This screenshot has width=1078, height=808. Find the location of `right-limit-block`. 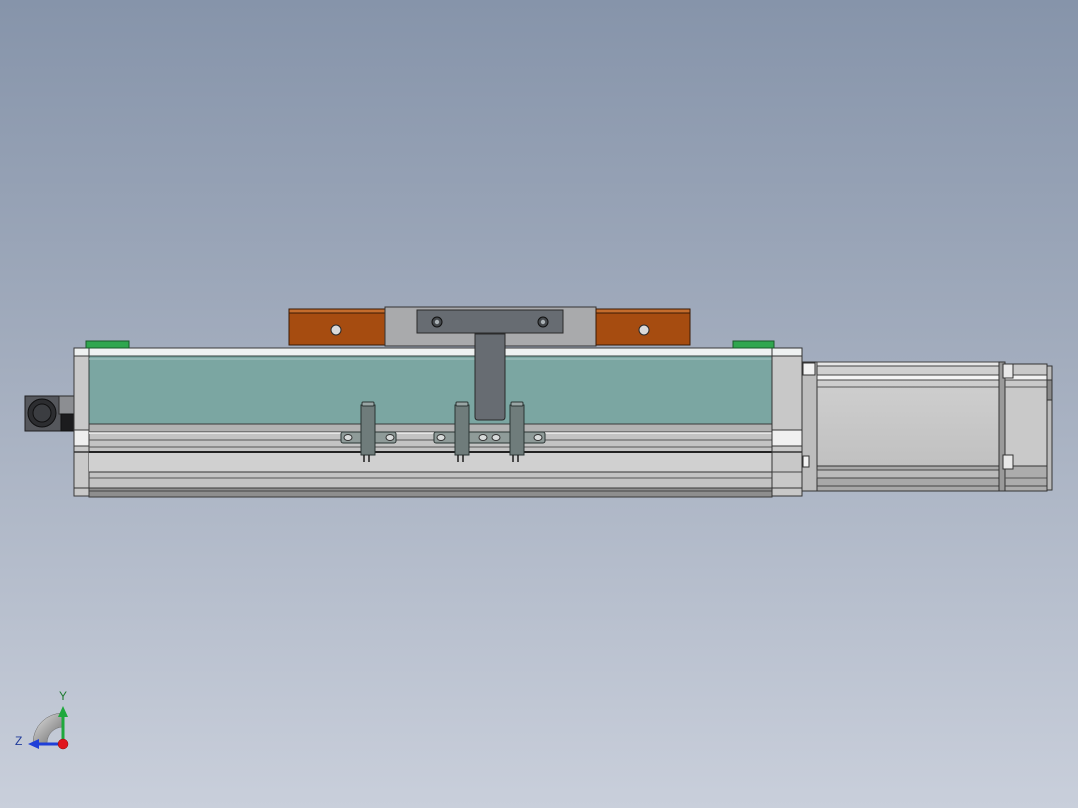

right-limit-block is located at coordinates (753, 344).